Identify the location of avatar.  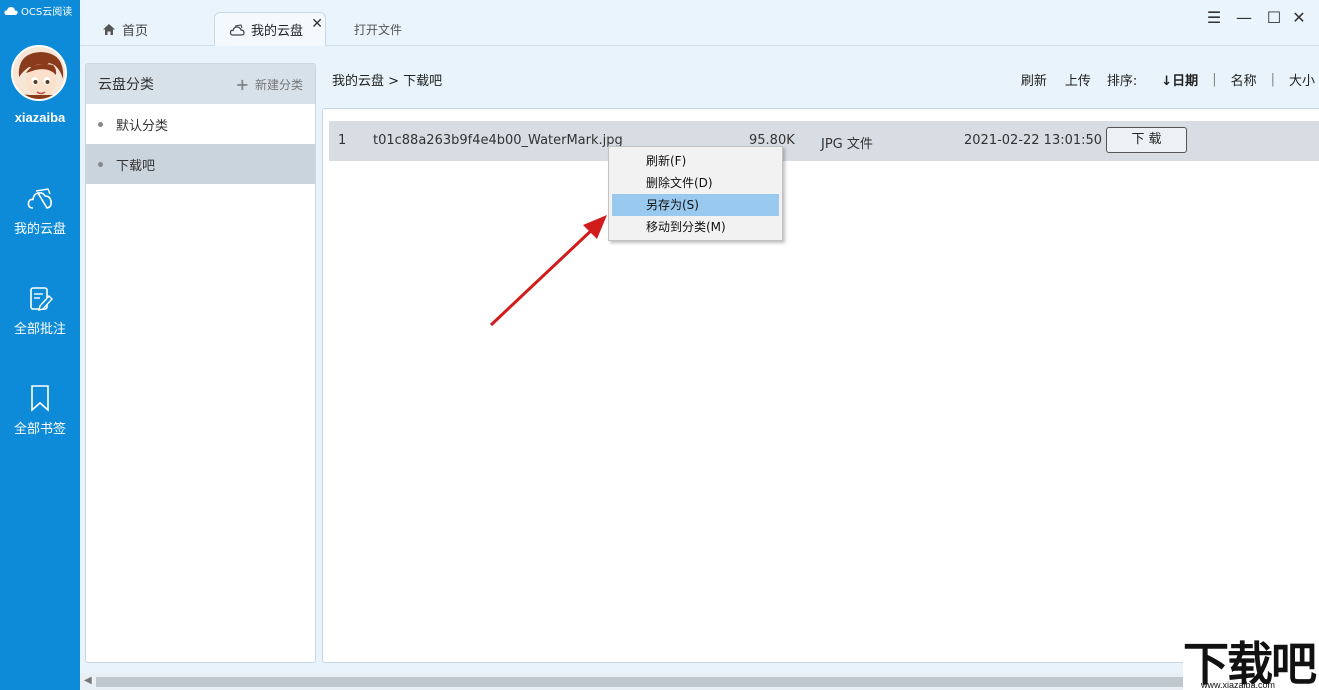
(39, 73).